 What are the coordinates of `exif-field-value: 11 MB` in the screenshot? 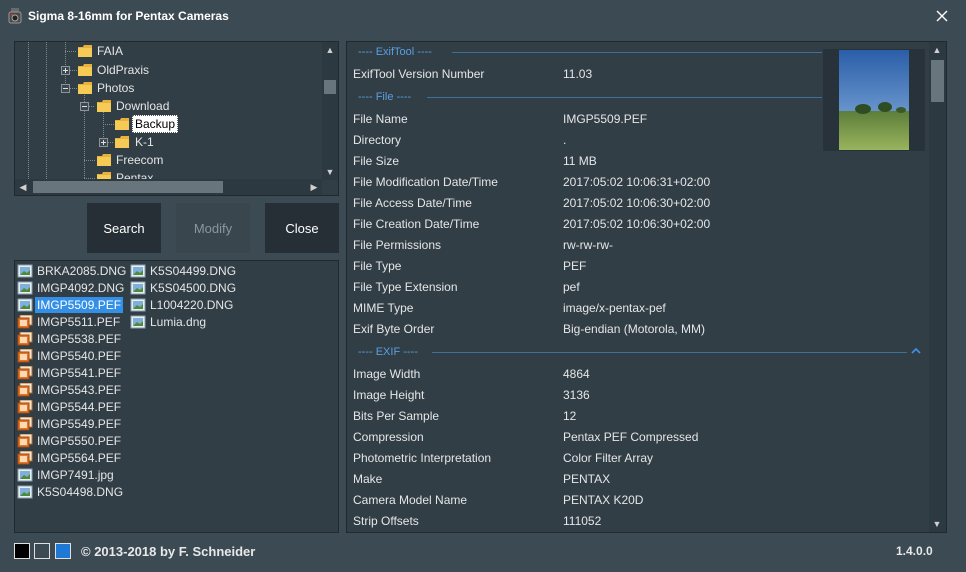 It's located at (580, 161).